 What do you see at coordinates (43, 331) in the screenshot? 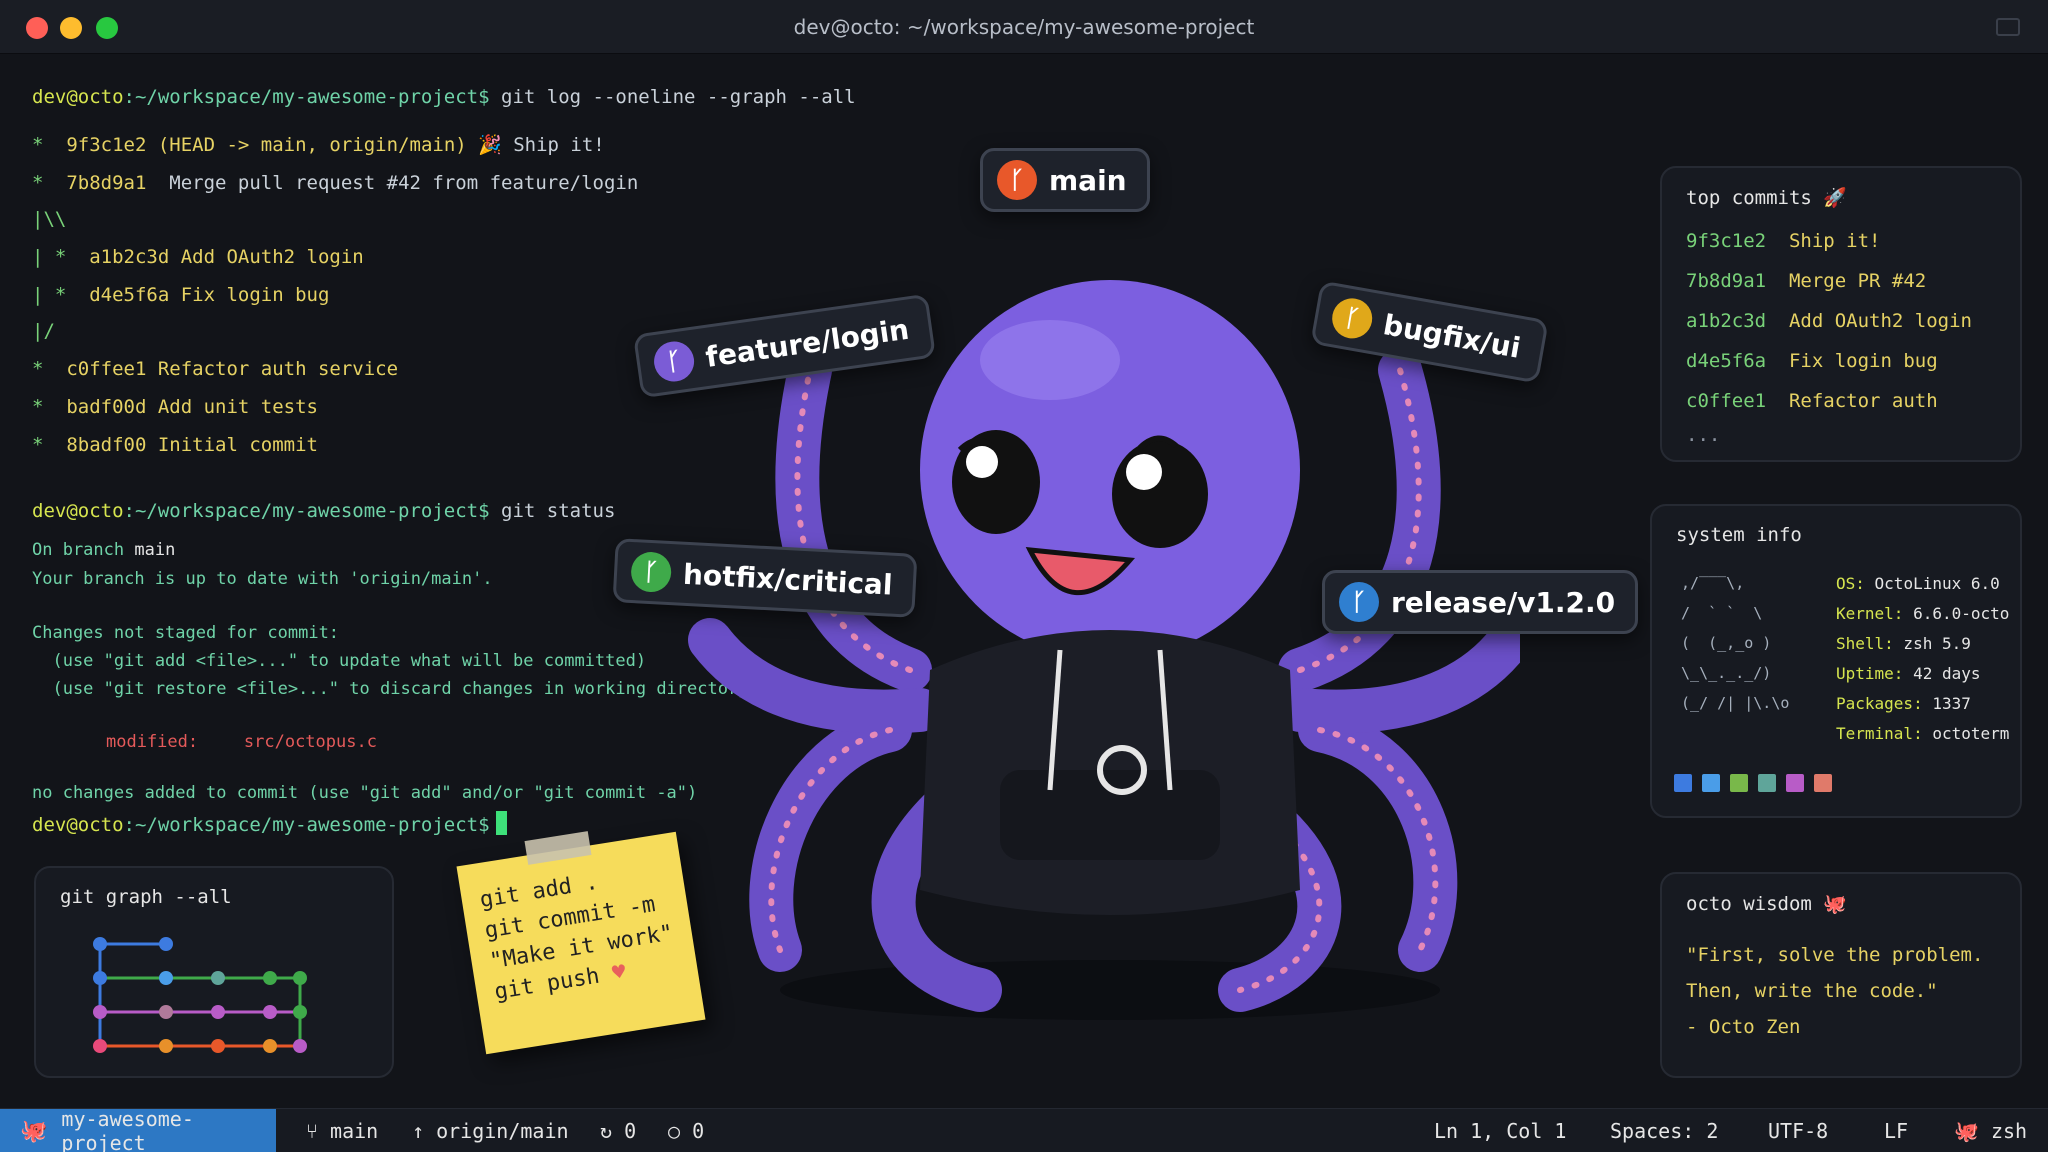
I see `log-line: |/` at bounding box center [43, 331].